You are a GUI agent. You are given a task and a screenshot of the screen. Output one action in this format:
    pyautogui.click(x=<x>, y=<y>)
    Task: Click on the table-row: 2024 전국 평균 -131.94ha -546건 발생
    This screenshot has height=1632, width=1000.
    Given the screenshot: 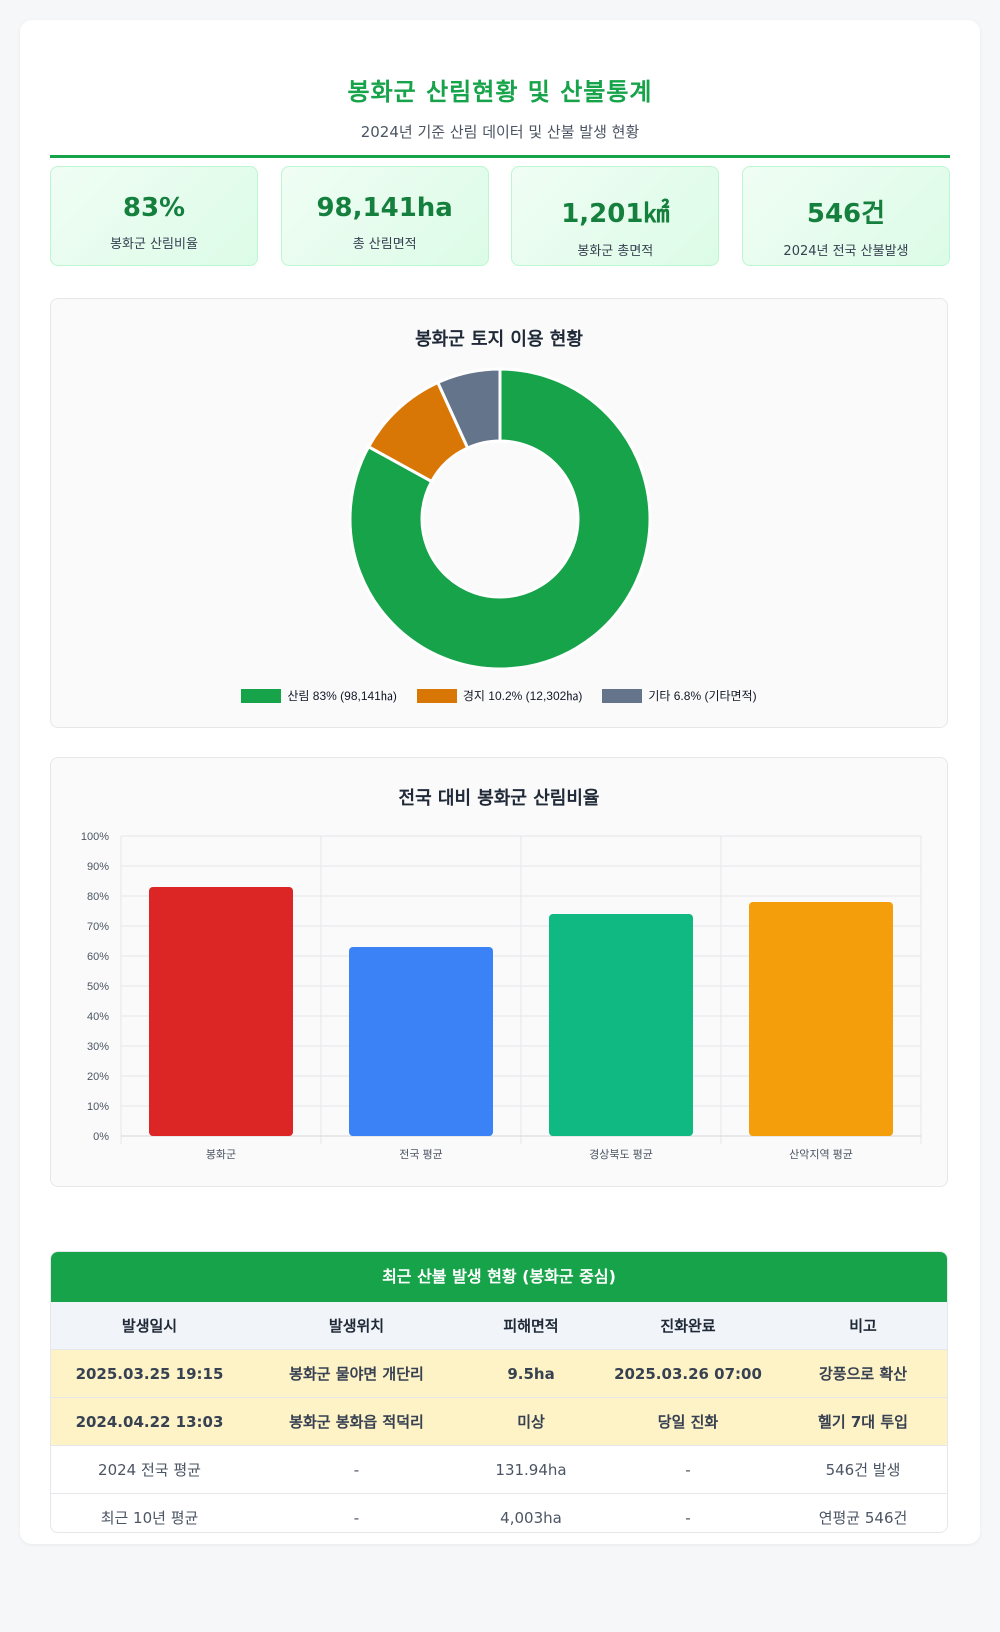 What is the action you would take?
    pyautogui.click(x=499, y=1469)
    